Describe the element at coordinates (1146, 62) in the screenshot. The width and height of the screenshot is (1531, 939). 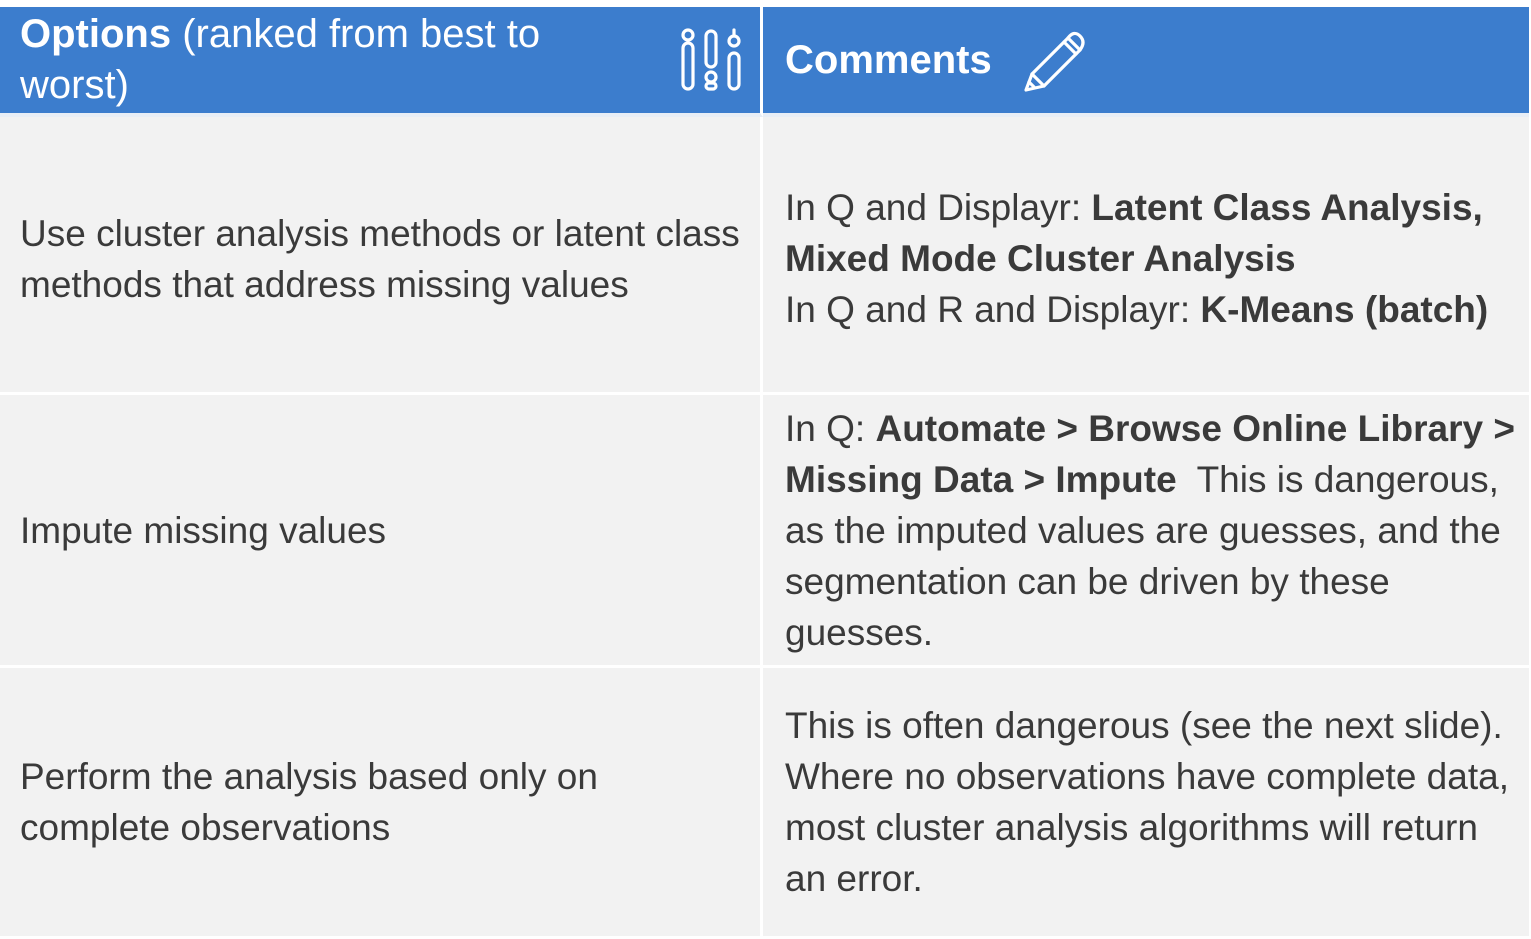
I see `comments-header: Comments` at that location.